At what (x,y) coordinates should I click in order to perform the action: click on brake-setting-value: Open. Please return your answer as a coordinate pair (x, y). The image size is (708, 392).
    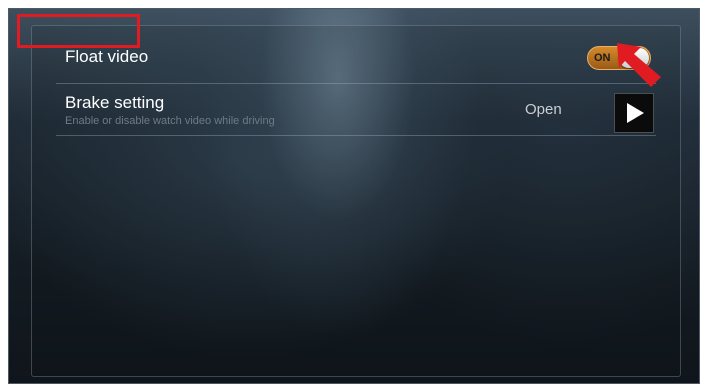
    Looking at the image, I should click on (543, 109).